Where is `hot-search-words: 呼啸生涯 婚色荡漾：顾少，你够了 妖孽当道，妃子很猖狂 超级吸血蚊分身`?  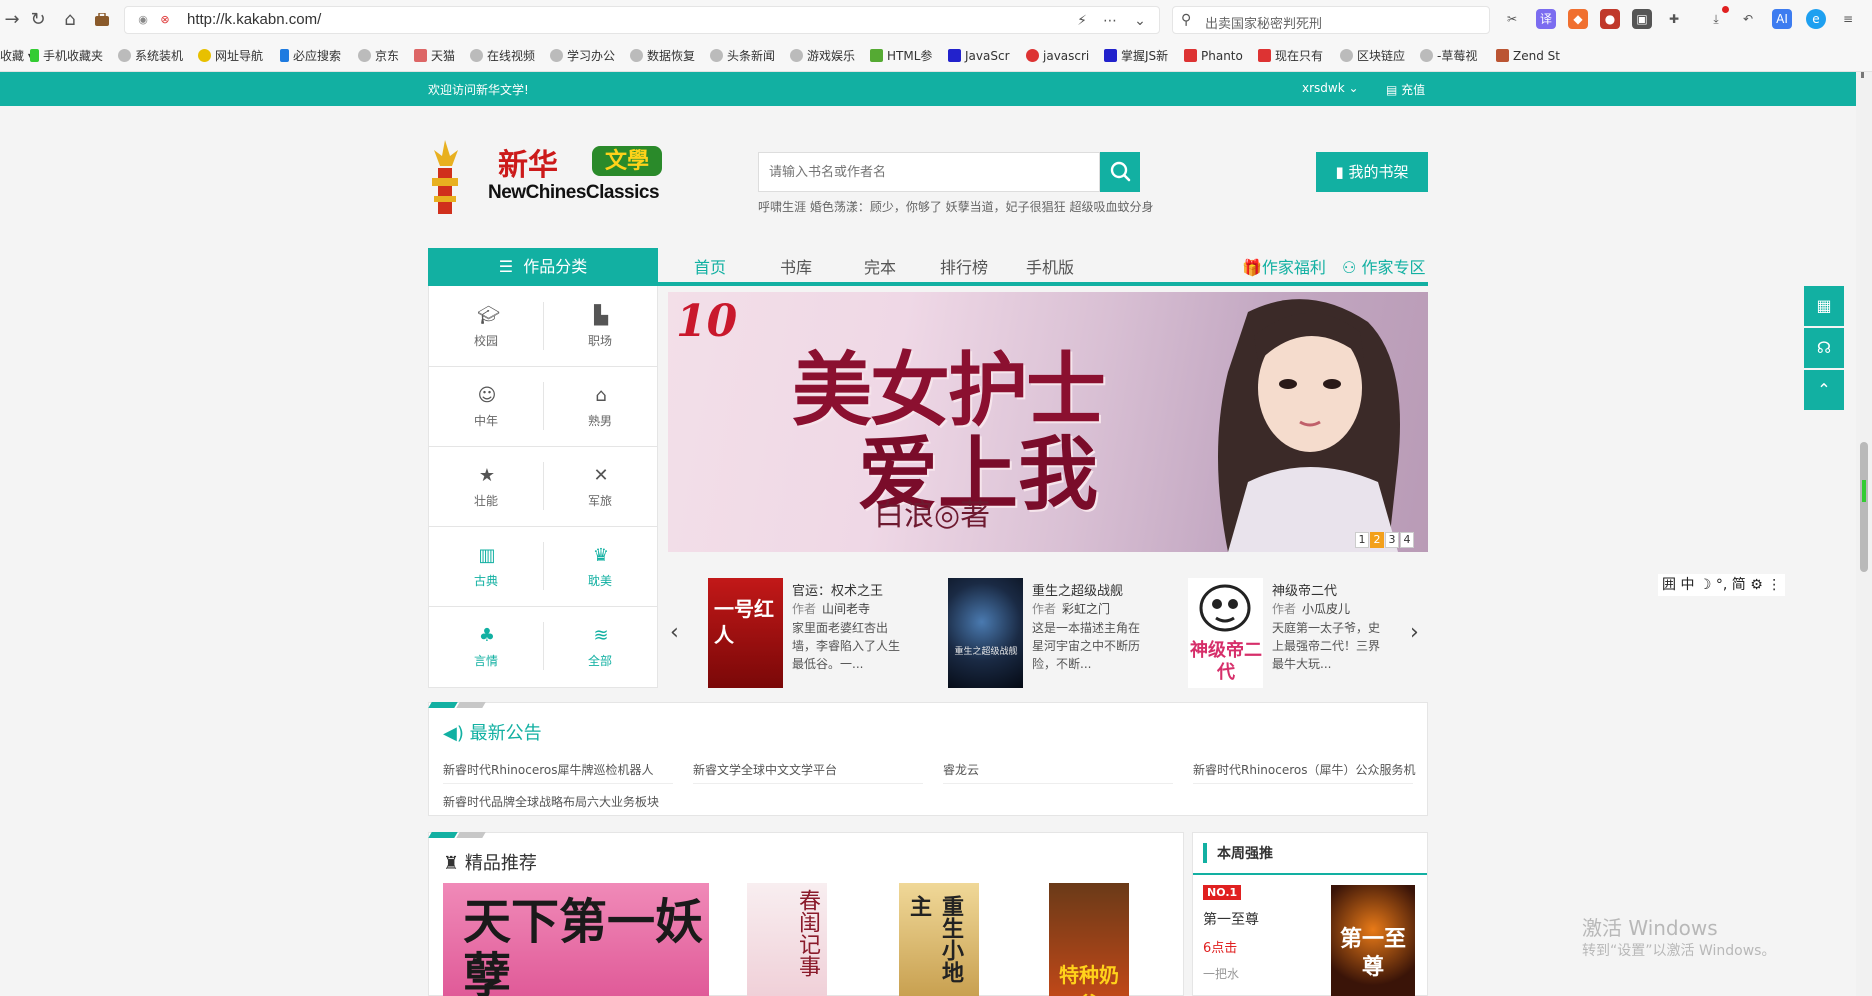
hot-search-words: 呼啸生涯 婚色荡漾：顾少，你够了 妖孽当道，妃子很猖狂 超级吸血蚊分身 is located at coordinates (955, 206).